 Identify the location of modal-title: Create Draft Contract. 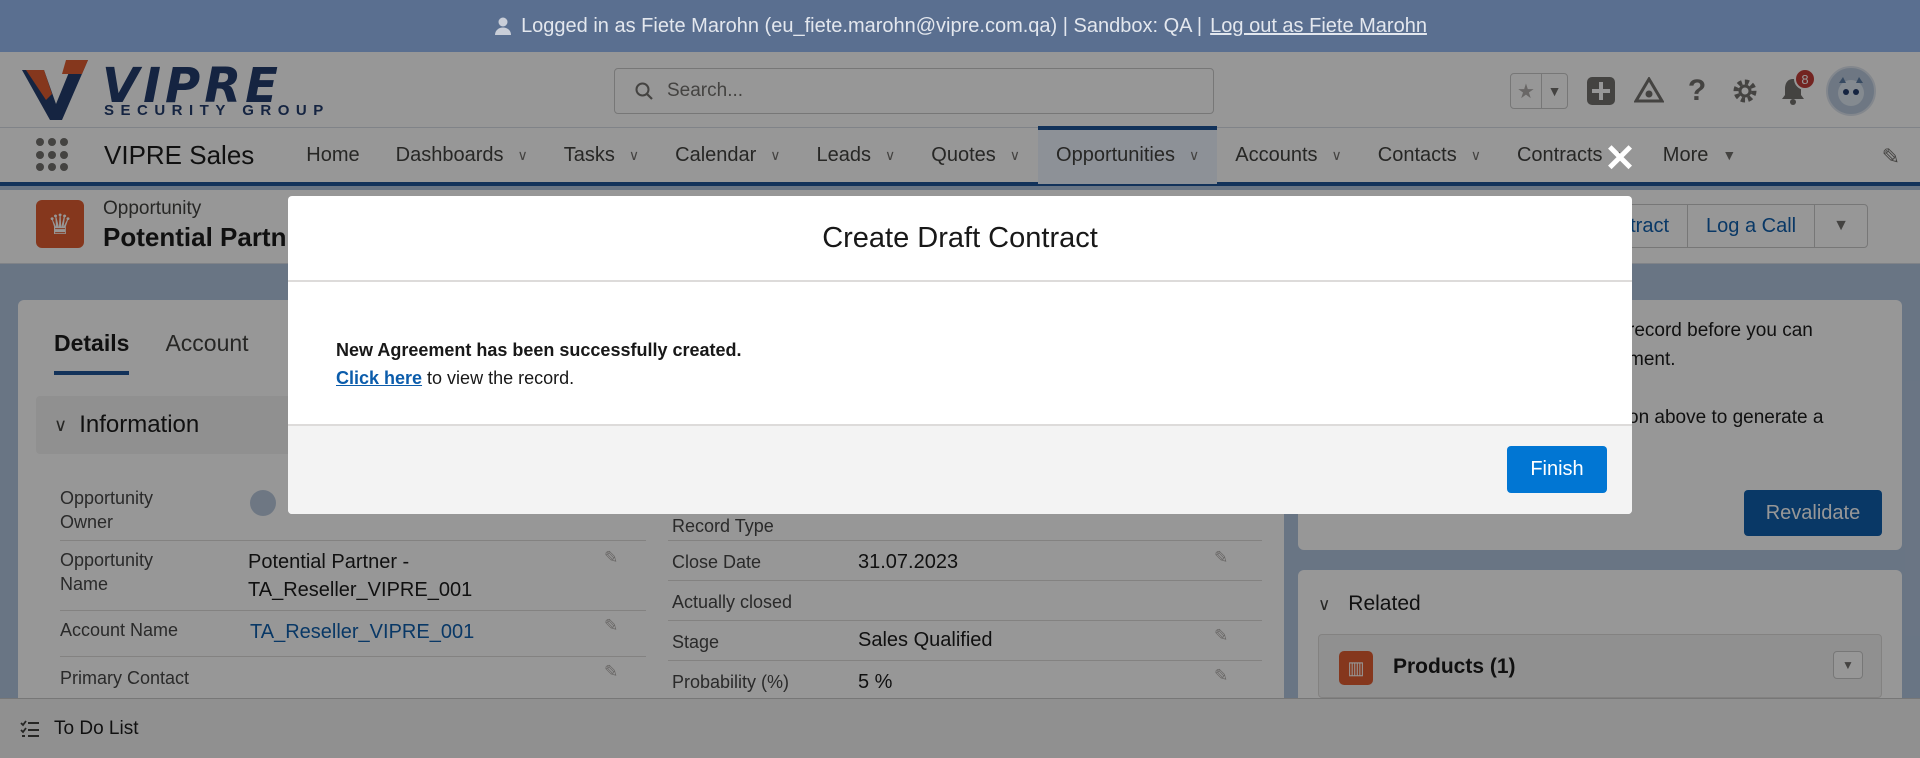
(960, 237).